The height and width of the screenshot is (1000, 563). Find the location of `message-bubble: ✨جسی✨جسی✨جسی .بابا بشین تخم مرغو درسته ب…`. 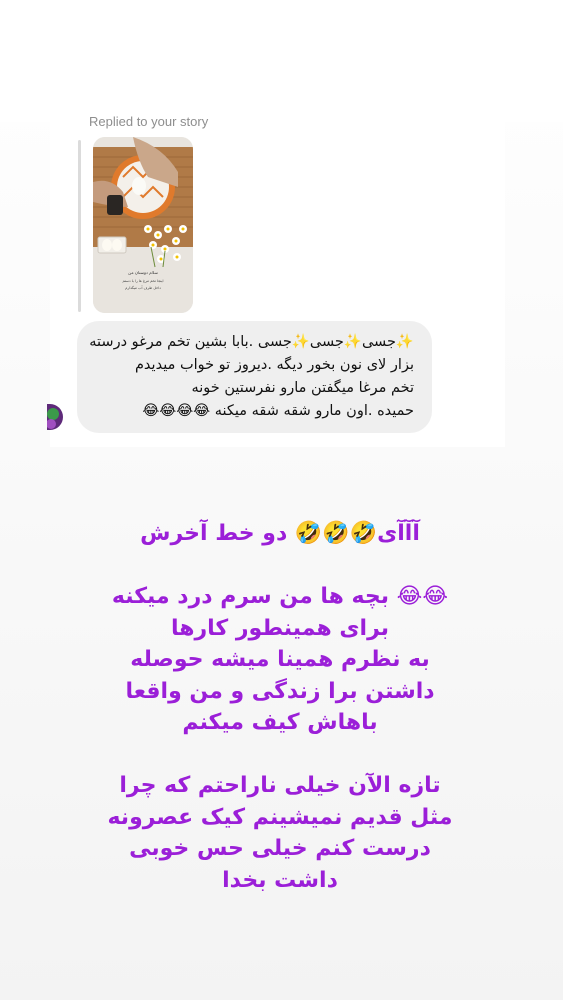

message-bubble: ✨جسی✨جسی✨جسی .بابا بشین تخم مرغو درسته ب… is located at coordinates (254, 377).